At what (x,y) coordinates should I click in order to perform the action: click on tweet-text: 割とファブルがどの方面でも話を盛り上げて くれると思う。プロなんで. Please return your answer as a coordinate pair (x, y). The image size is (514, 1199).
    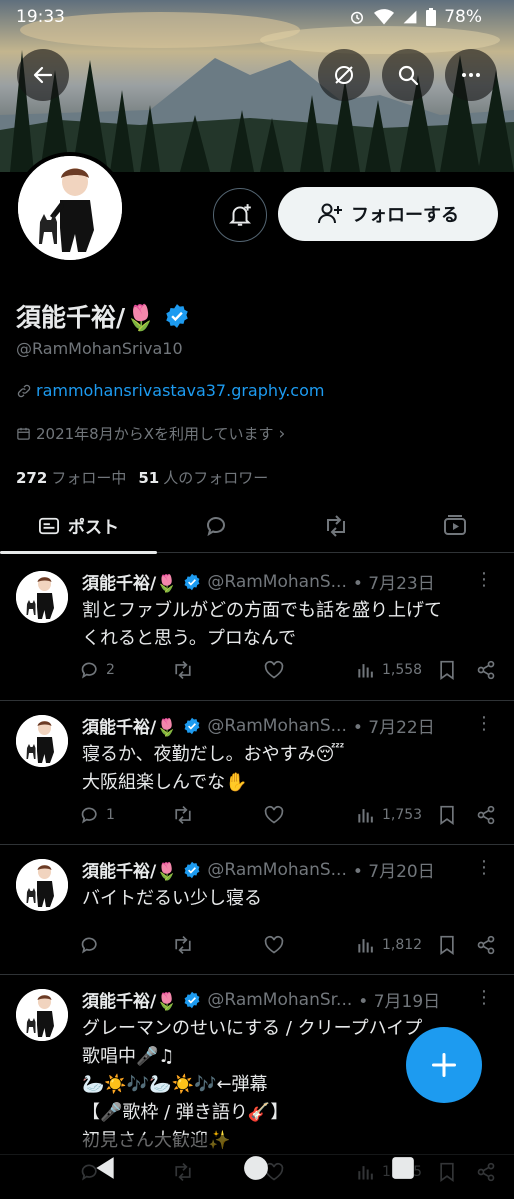
    Looking at the image, I should click on (262, 624).